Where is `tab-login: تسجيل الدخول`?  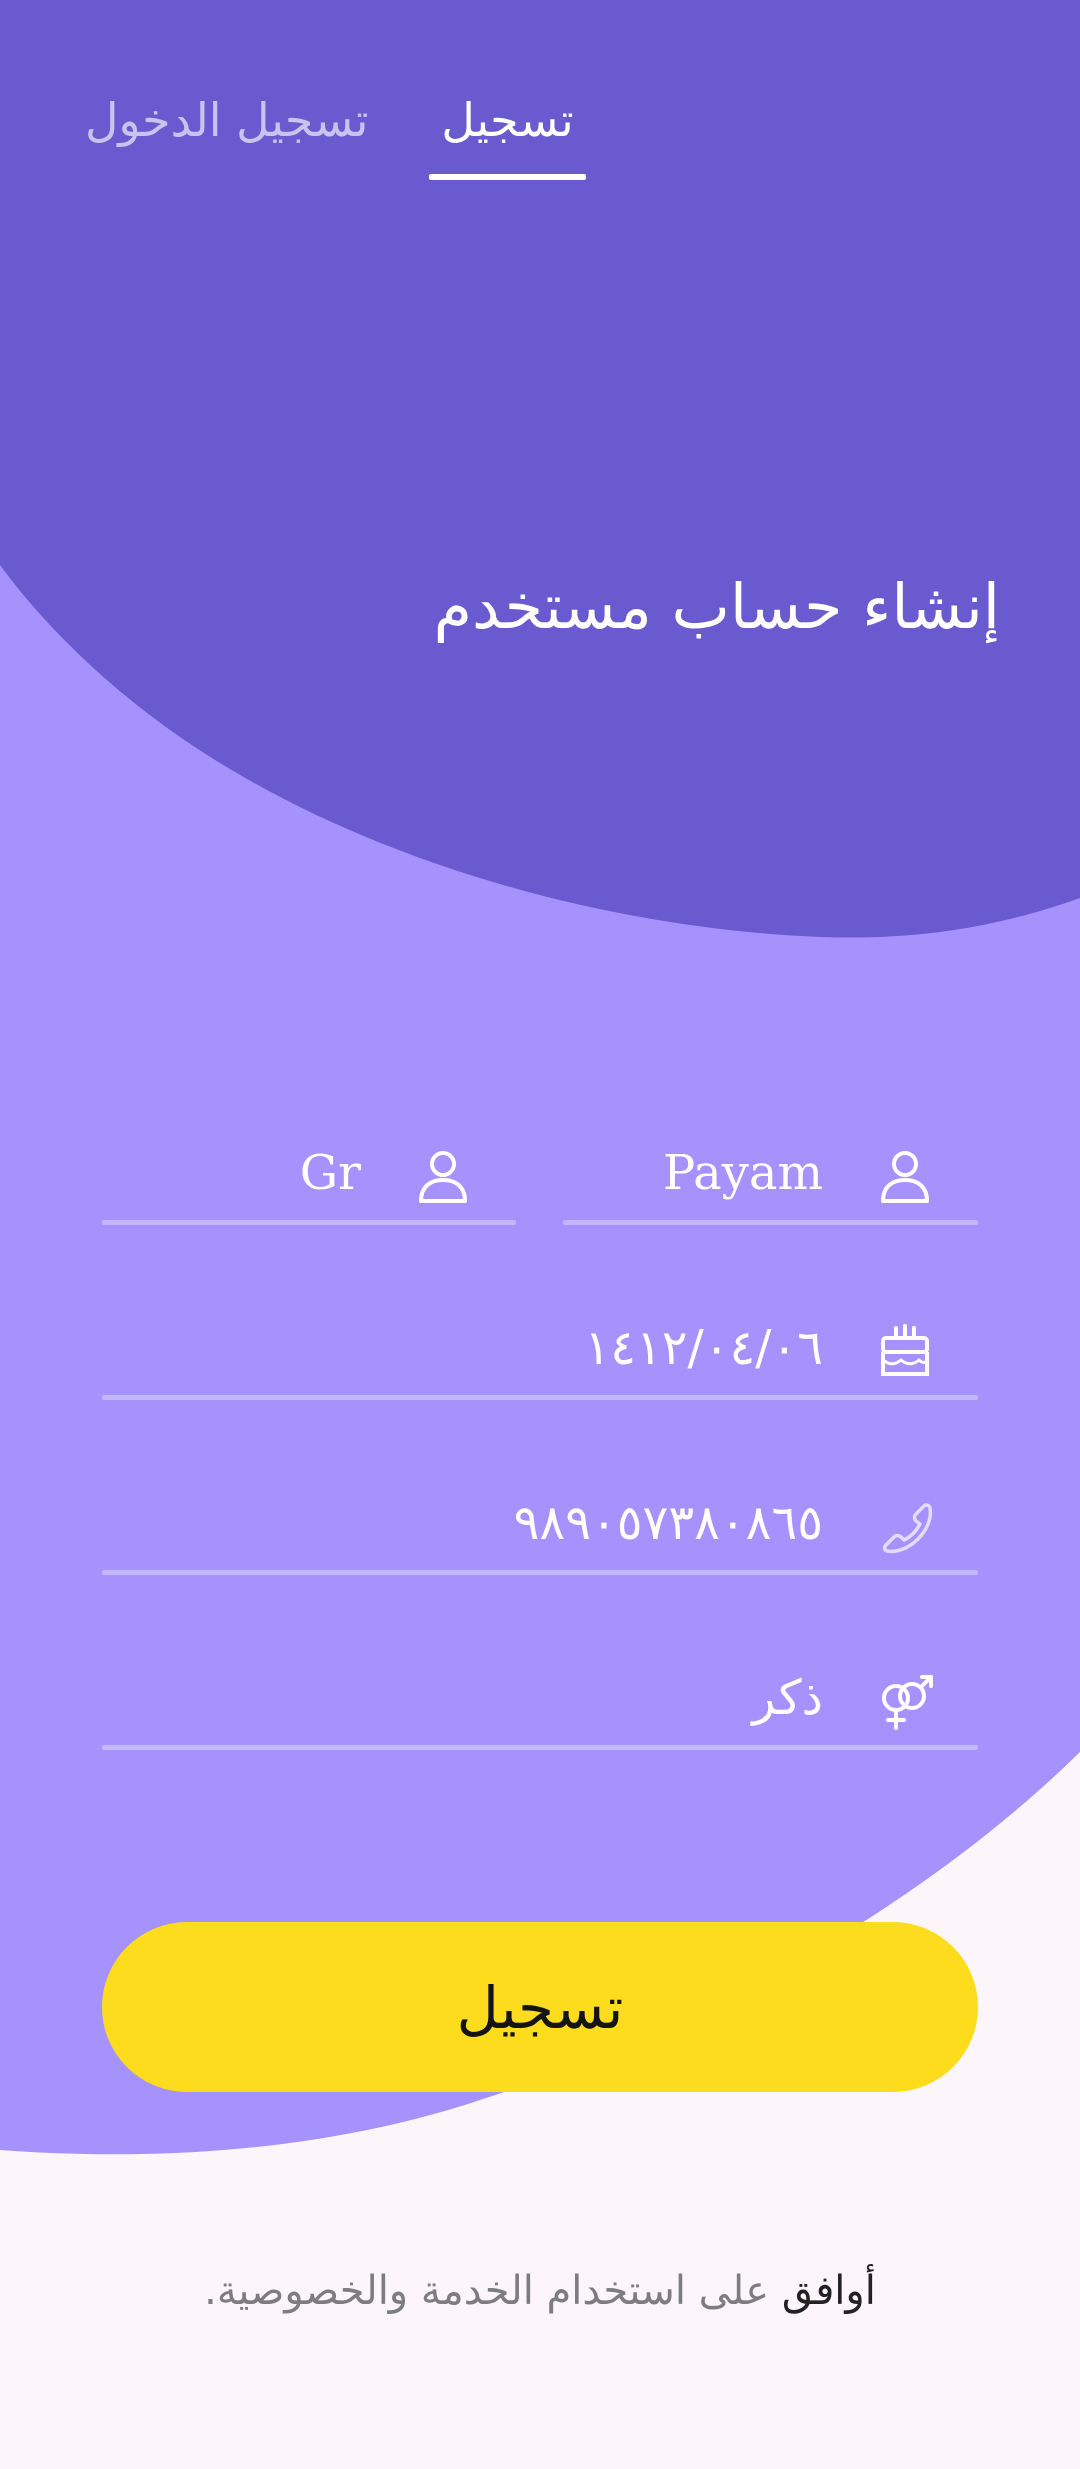 tab-login: تسجيل الدخول is located at coordinates (226, 130).